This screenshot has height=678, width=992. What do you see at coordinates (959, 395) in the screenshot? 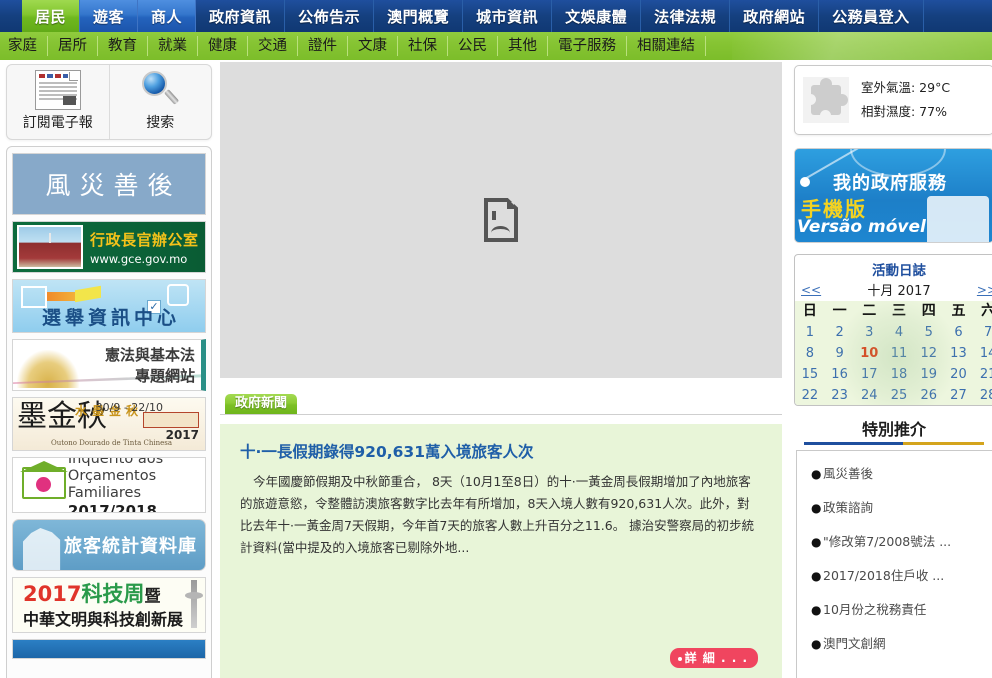
I see `calendar-day: 27` at bounding box center [959, 395].